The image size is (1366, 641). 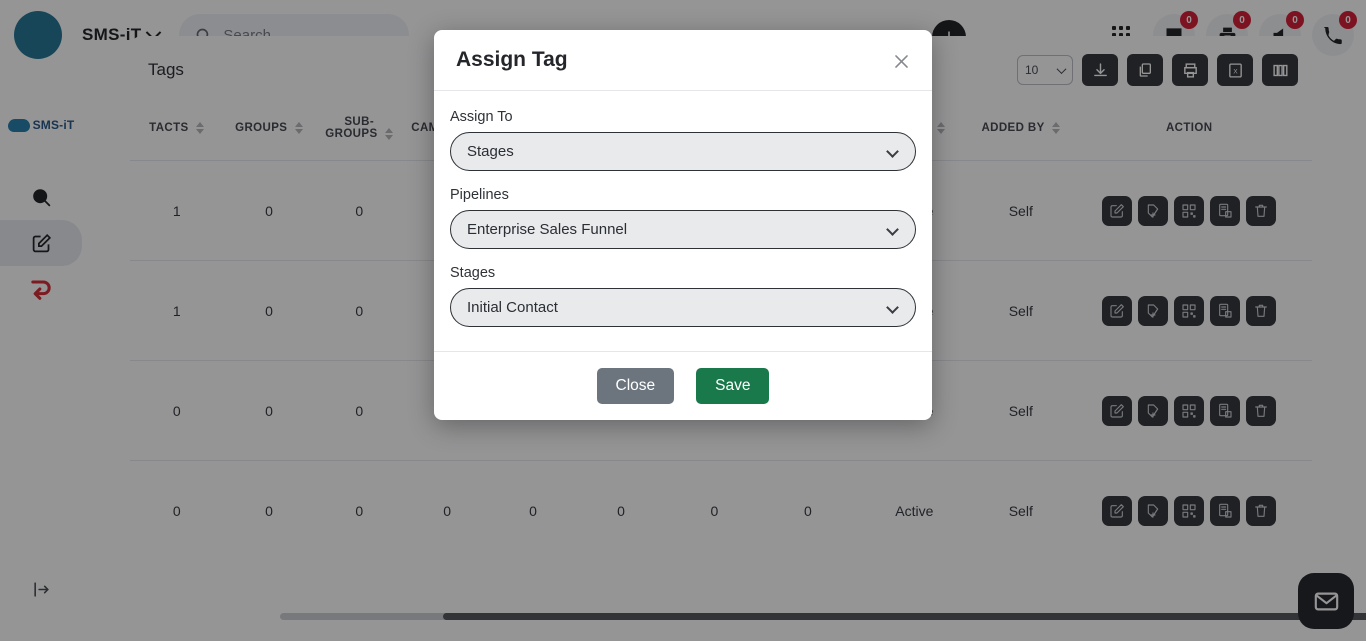 I want to click on pipelines-select: Enterprise Sales Funnel, so click(x=683, y=229).